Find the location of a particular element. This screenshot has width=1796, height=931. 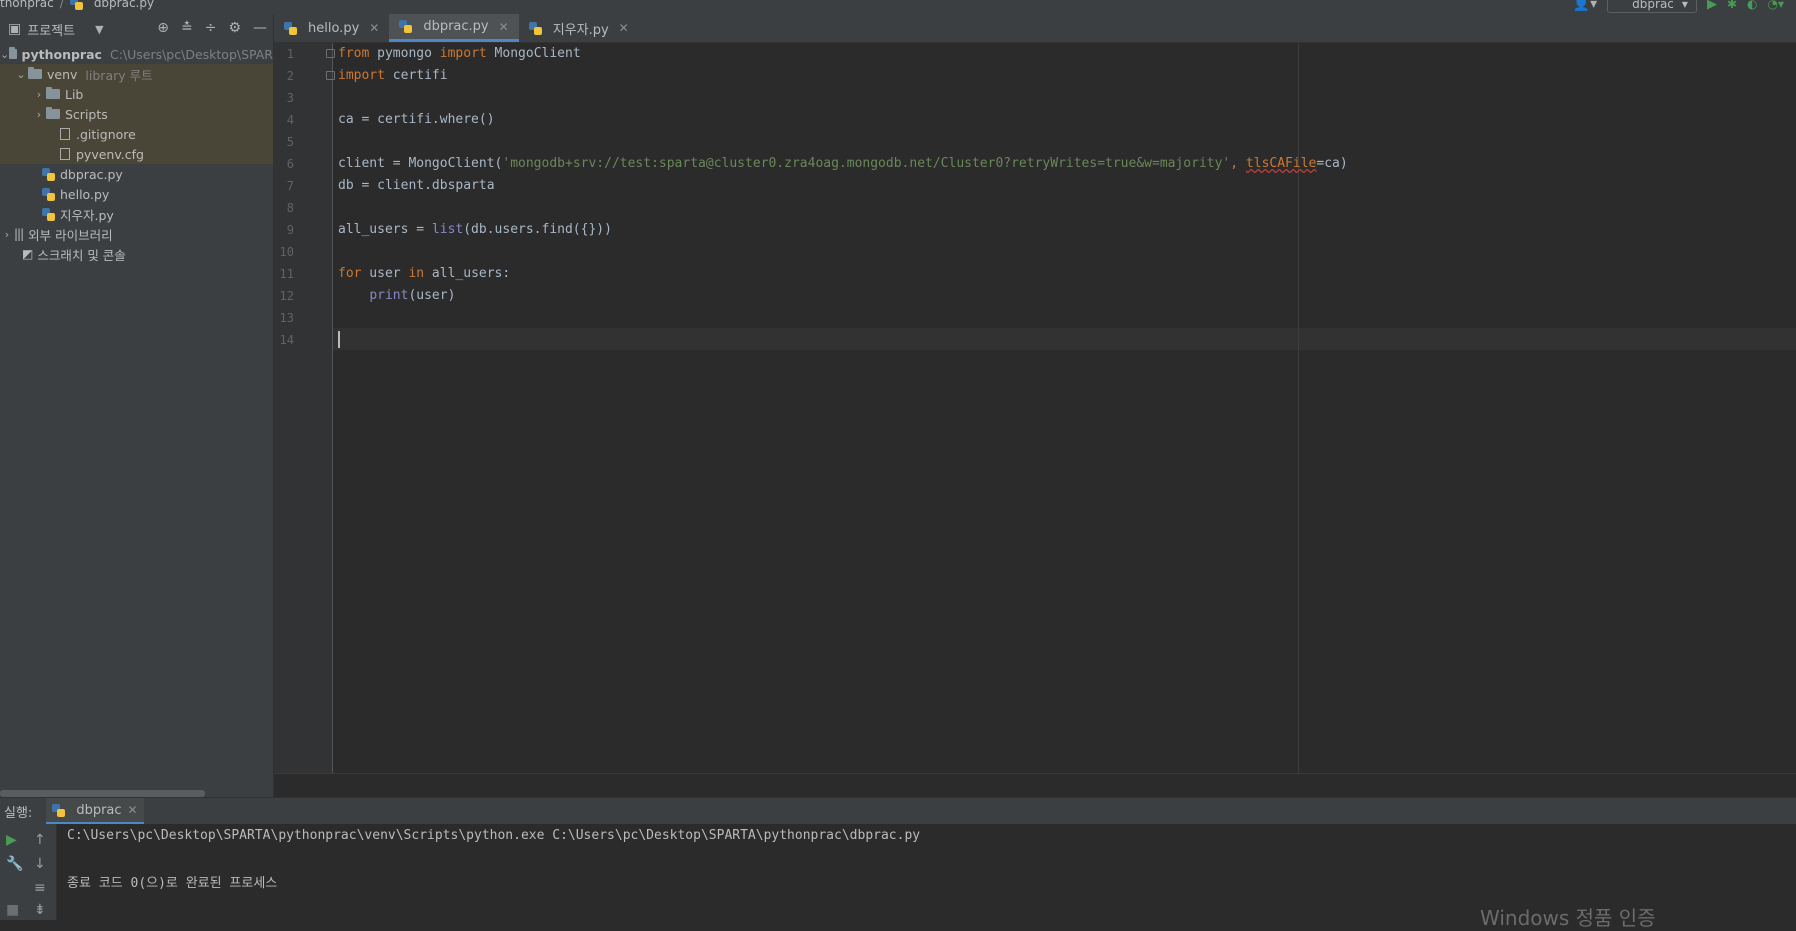

code-line-11: for user in all_users: is located at coordinates (424, 274).